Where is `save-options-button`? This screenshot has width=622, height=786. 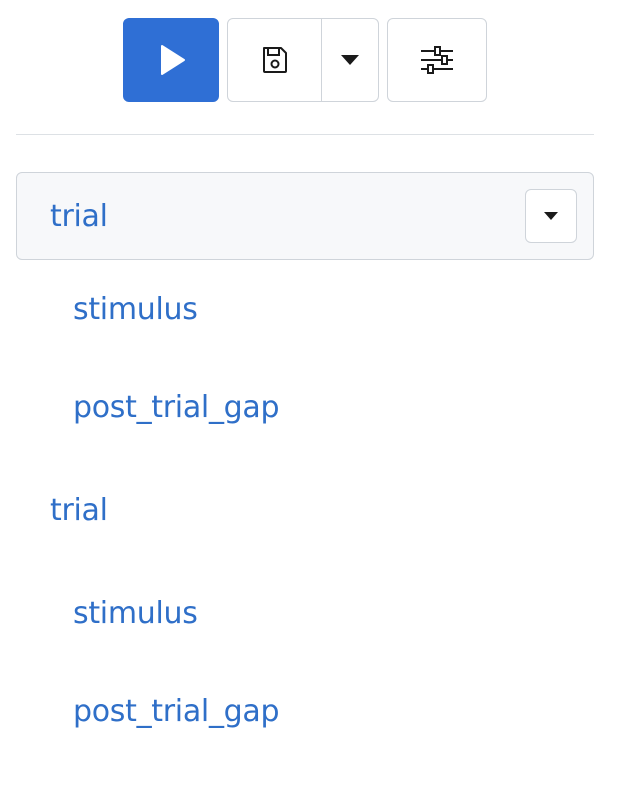 save-options-button is located at coordinates (350, 60).